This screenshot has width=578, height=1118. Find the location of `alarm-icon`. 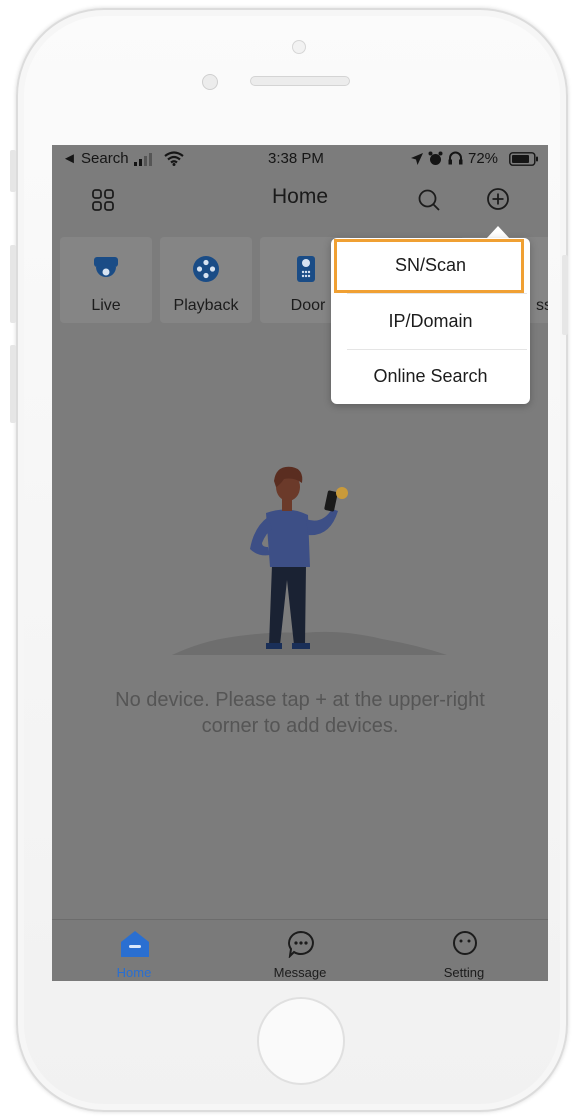

alarm-icon is located at coordinates (435, 158).